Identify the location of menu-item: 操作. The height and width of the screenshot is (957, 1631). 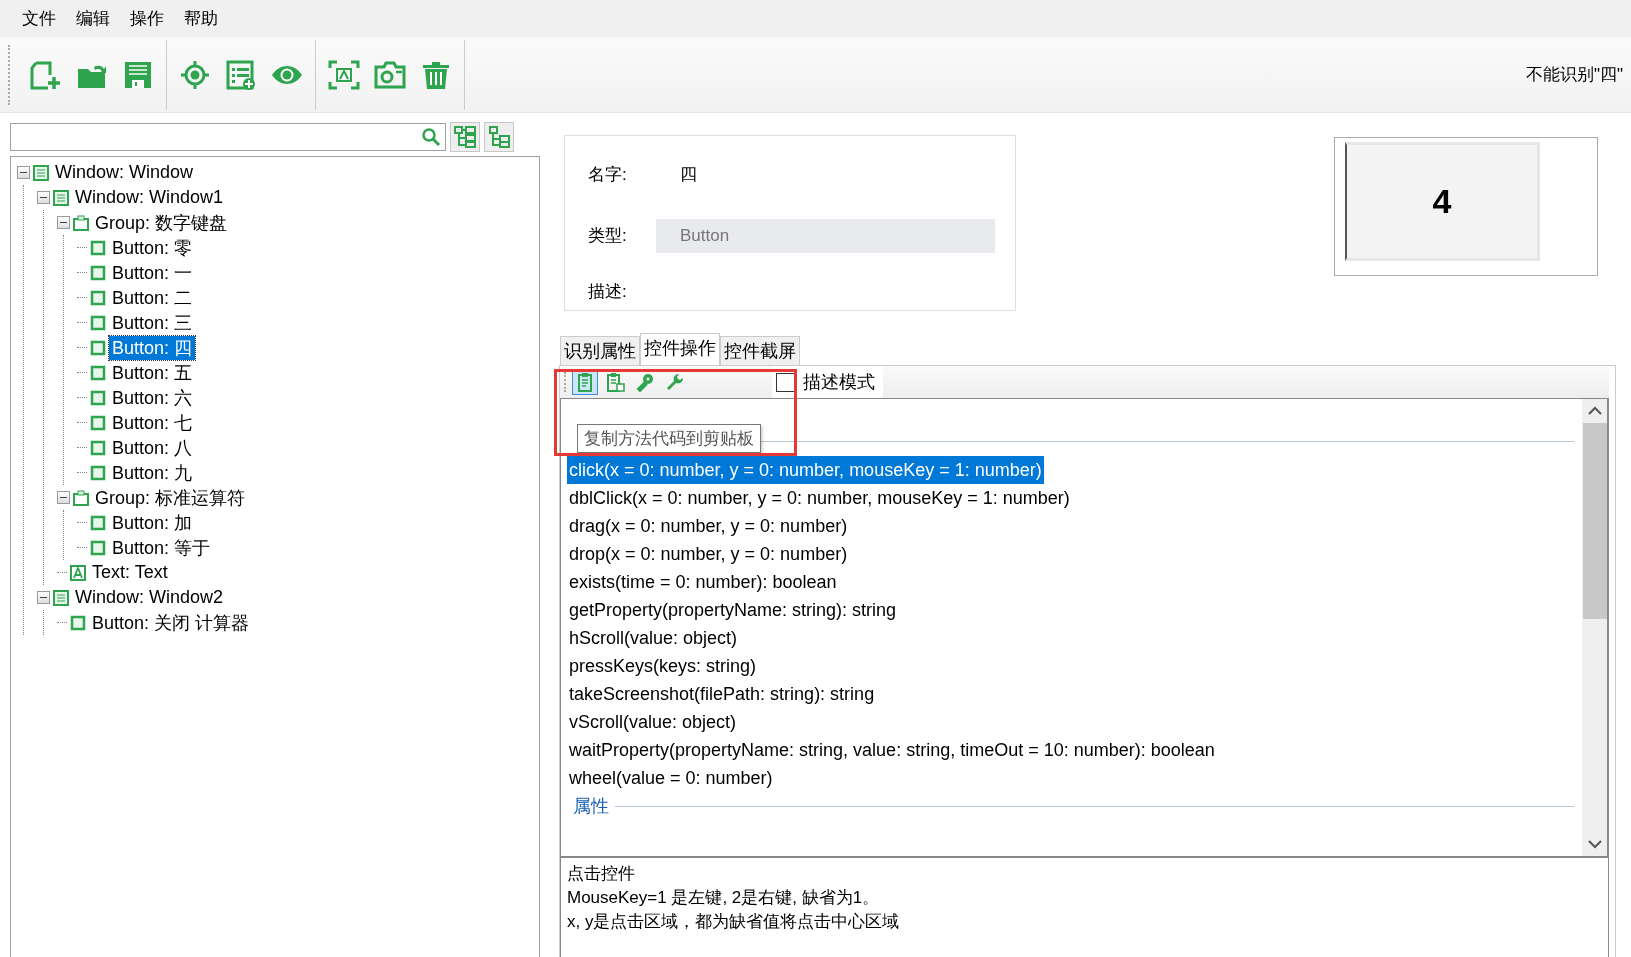
(147, 18).